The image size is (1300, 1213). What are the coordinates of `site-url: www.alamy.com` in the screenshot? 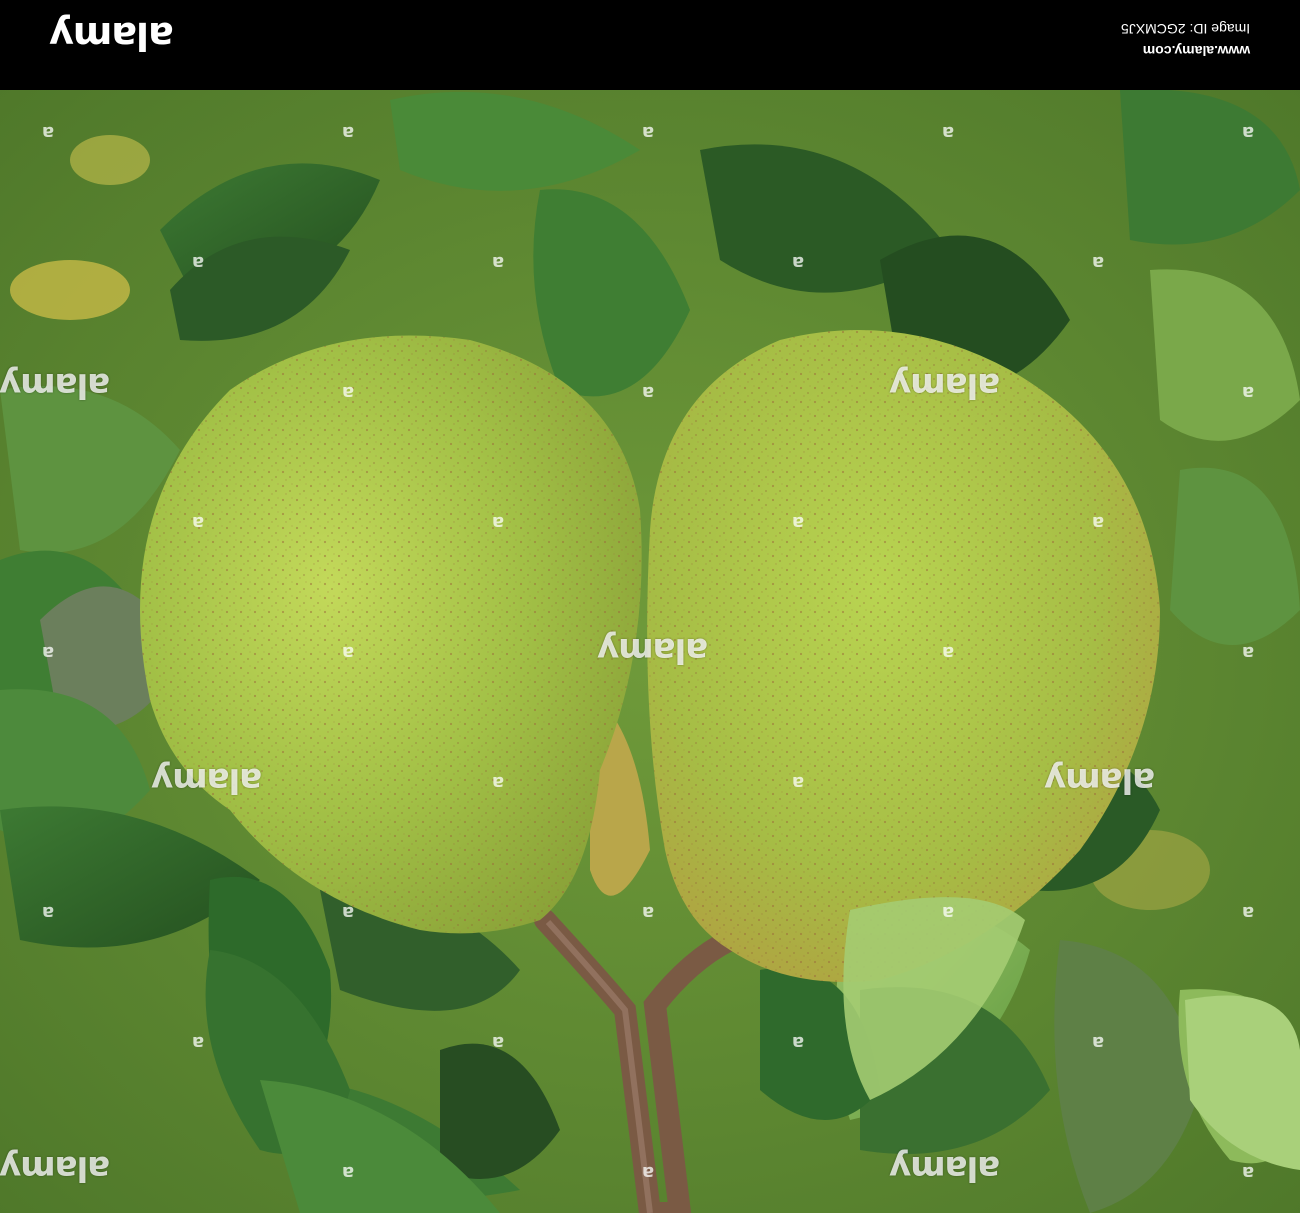 It's located at (1196, 51).